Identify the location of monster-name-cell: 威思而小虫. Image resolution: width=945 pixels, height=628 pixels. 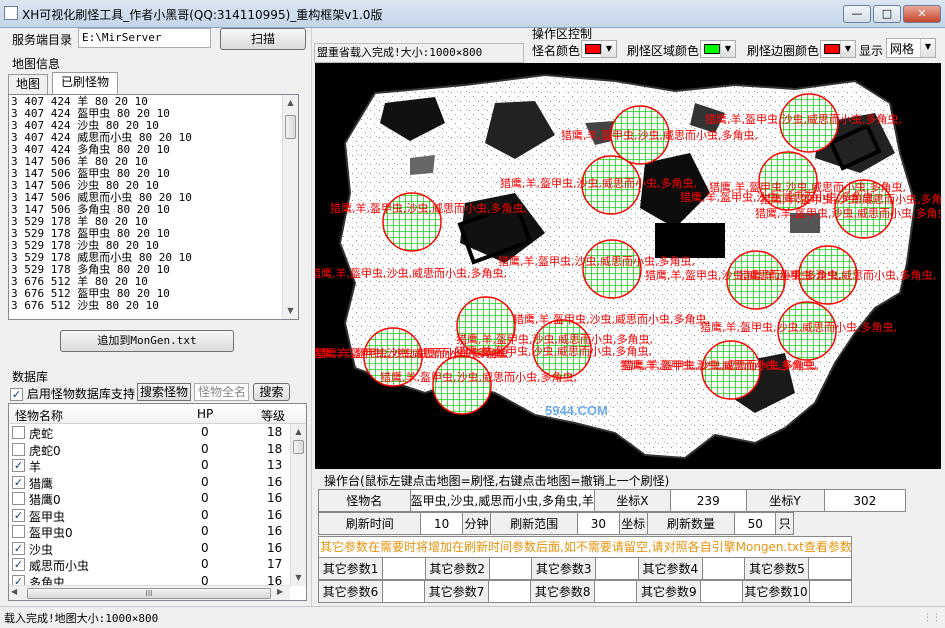
(59, 566).